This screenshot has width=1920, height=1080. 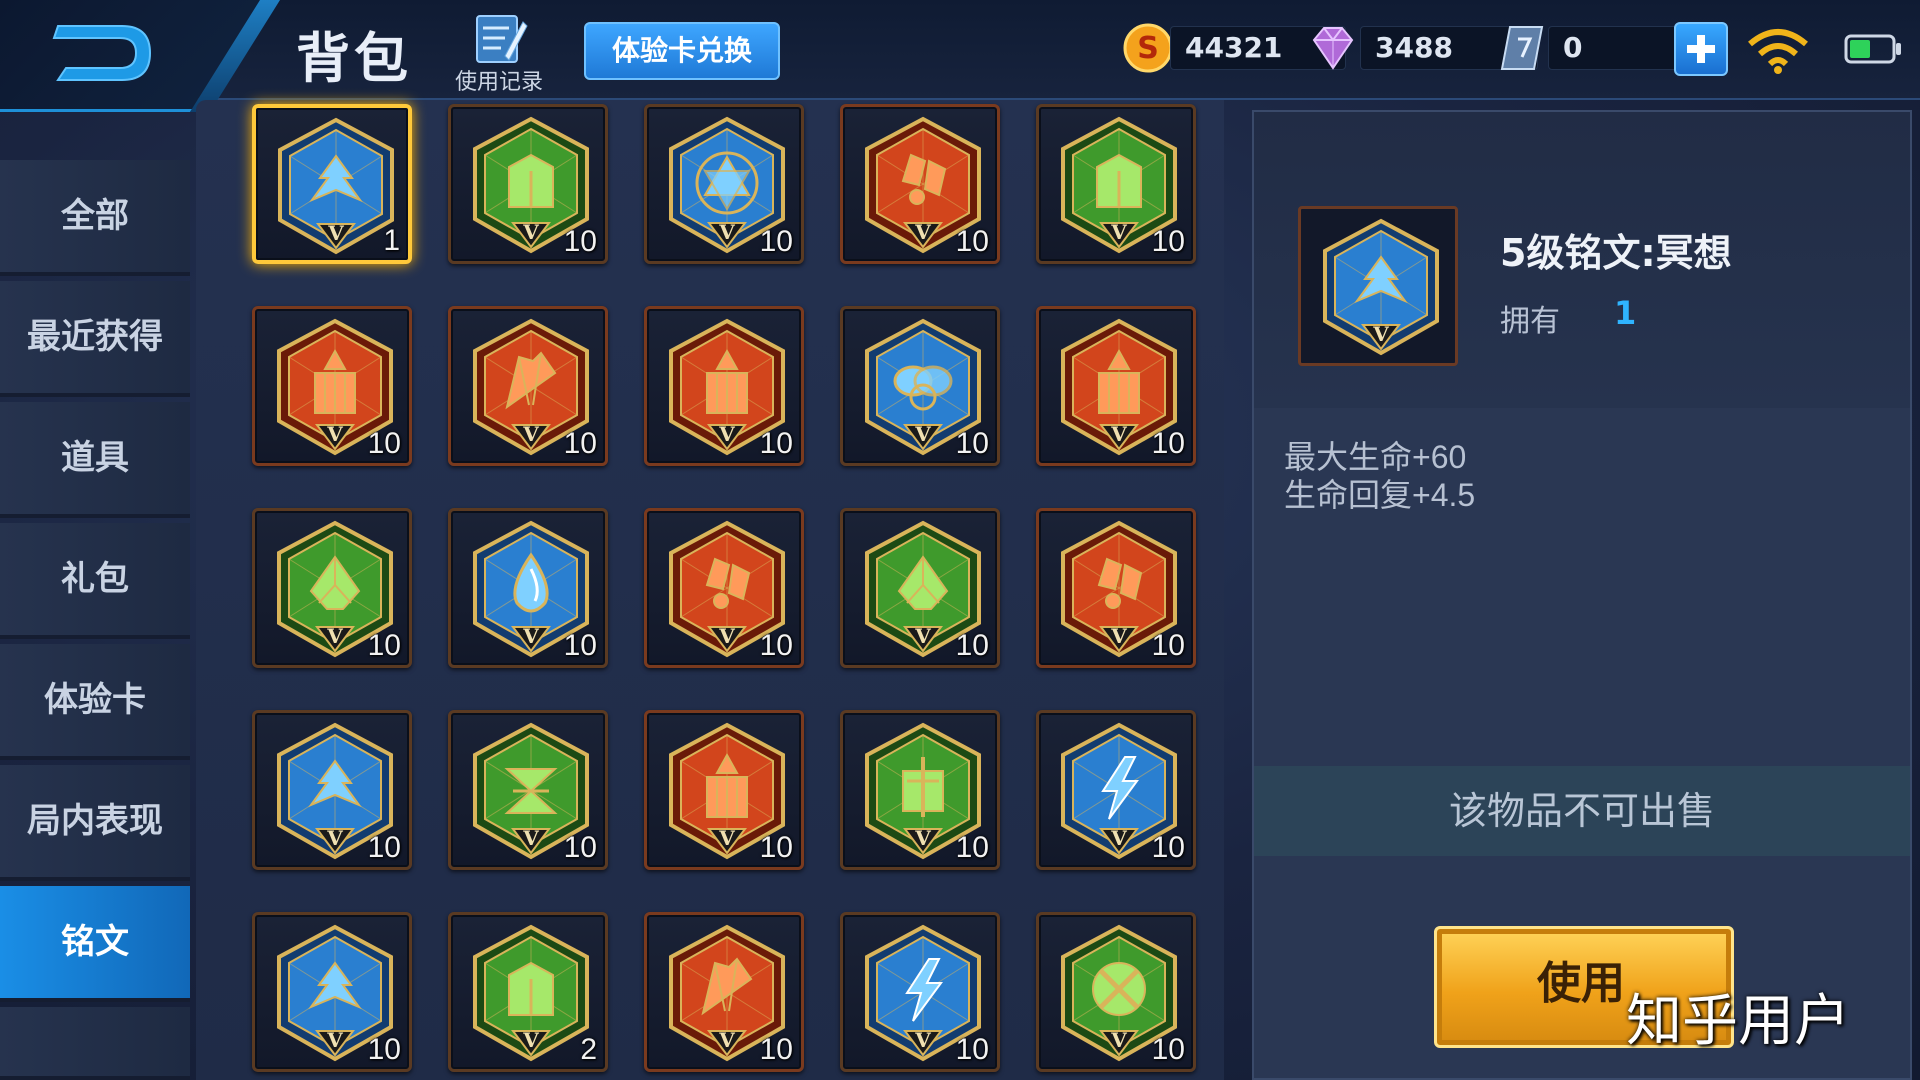 I want to click on inscription-gate-icon: V, so click(x=531, y=993).